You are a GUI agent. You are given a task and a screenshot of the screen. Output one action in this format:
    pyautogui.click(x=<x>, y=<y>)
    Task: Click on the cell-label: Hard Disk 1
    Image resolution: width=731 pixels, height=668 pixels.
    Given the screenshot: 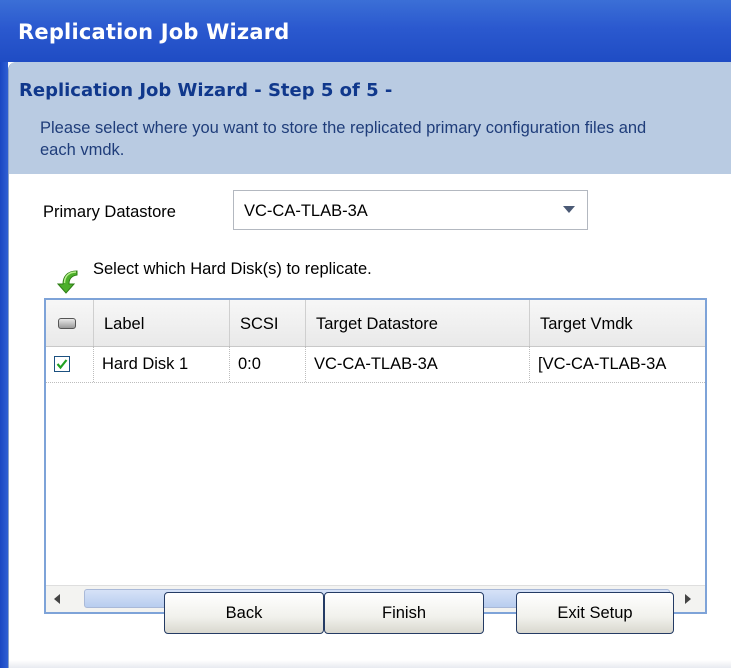 What is the action you would take?
    pyautogui.click(x=162, y=364)
    